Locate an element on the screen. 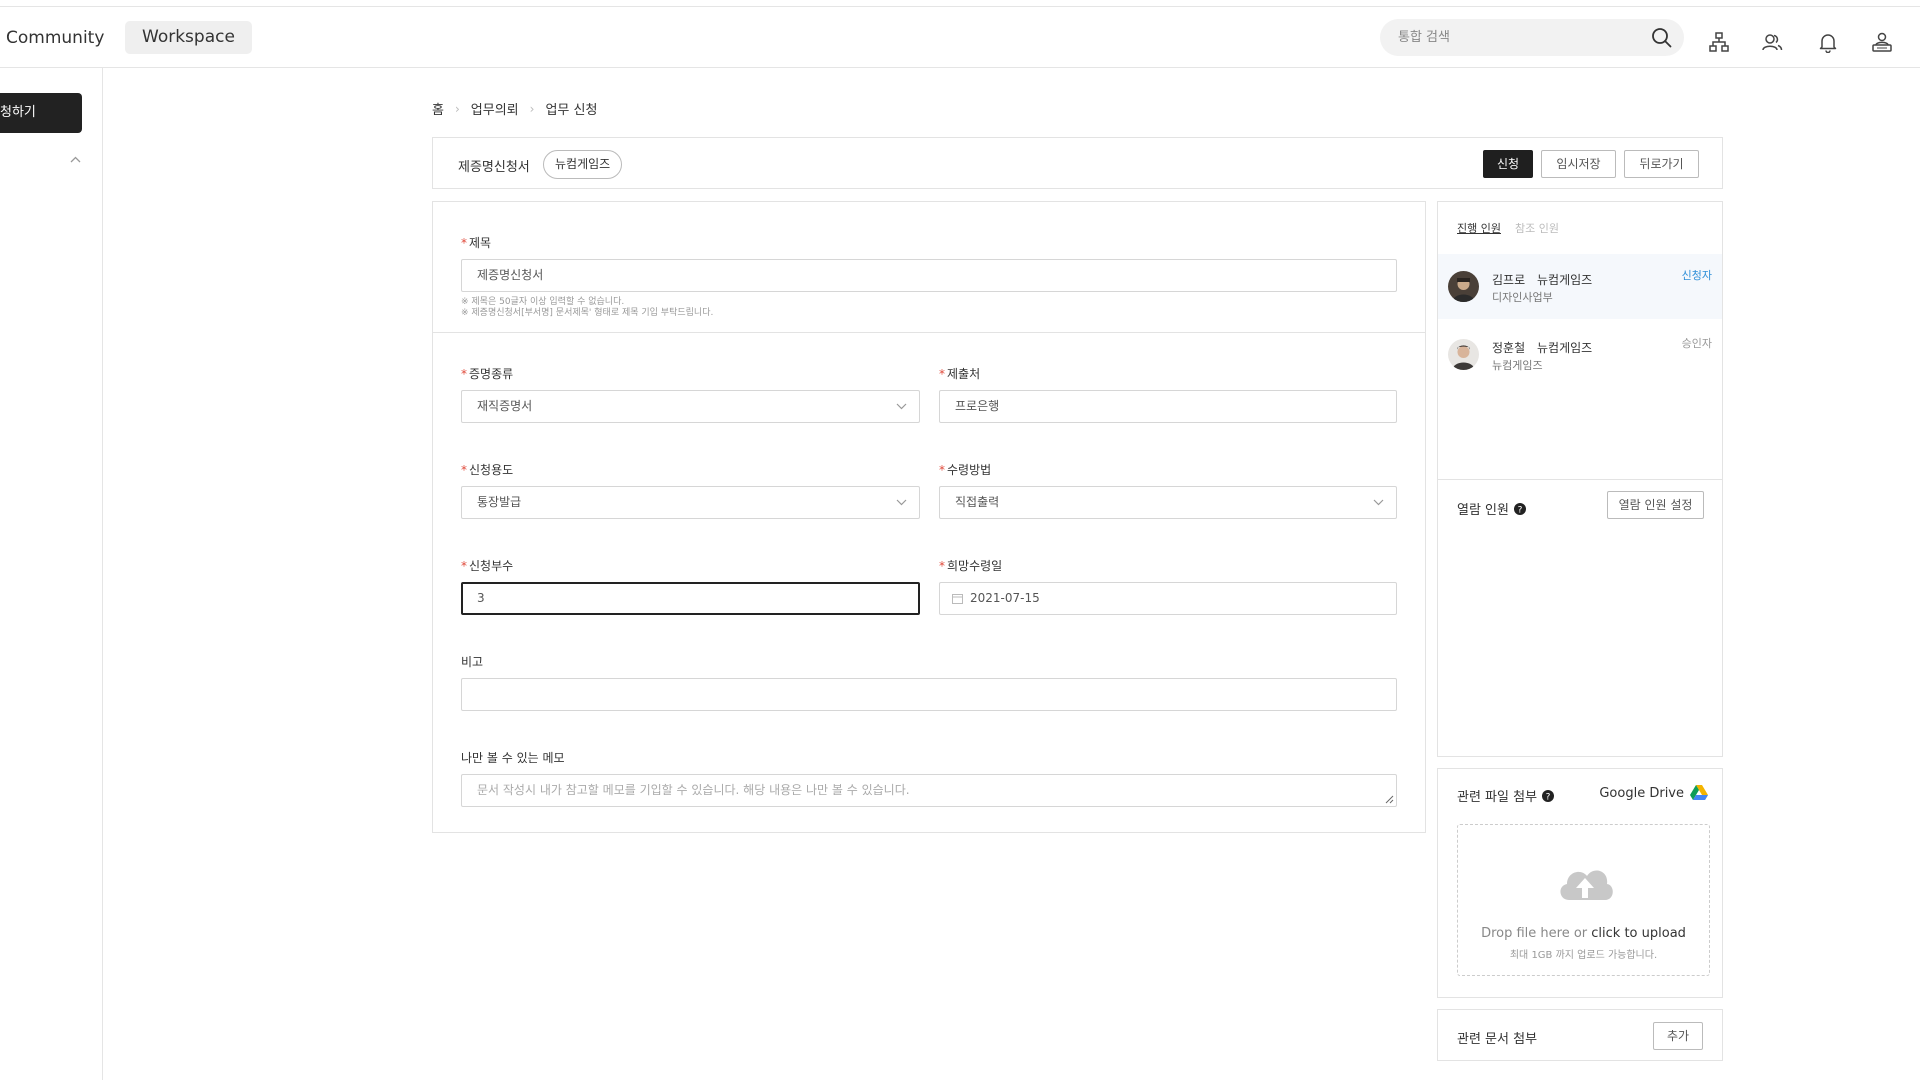  google-drive-icon is located at coordinates (1699, 792).